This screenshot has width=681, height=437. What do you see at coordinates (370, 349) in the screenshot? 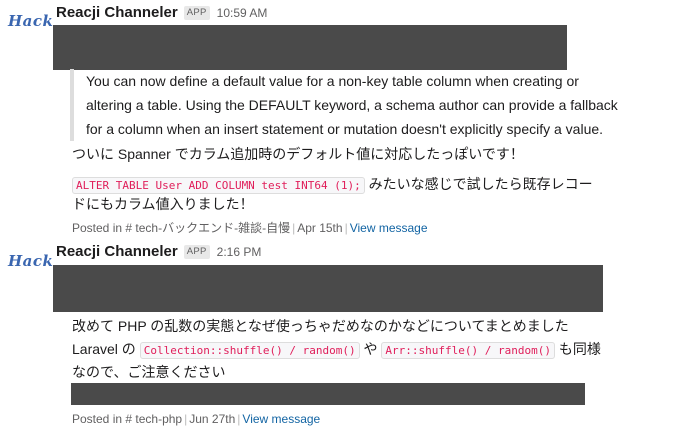
I see `message-text: や` at bounding box center [370, 349].